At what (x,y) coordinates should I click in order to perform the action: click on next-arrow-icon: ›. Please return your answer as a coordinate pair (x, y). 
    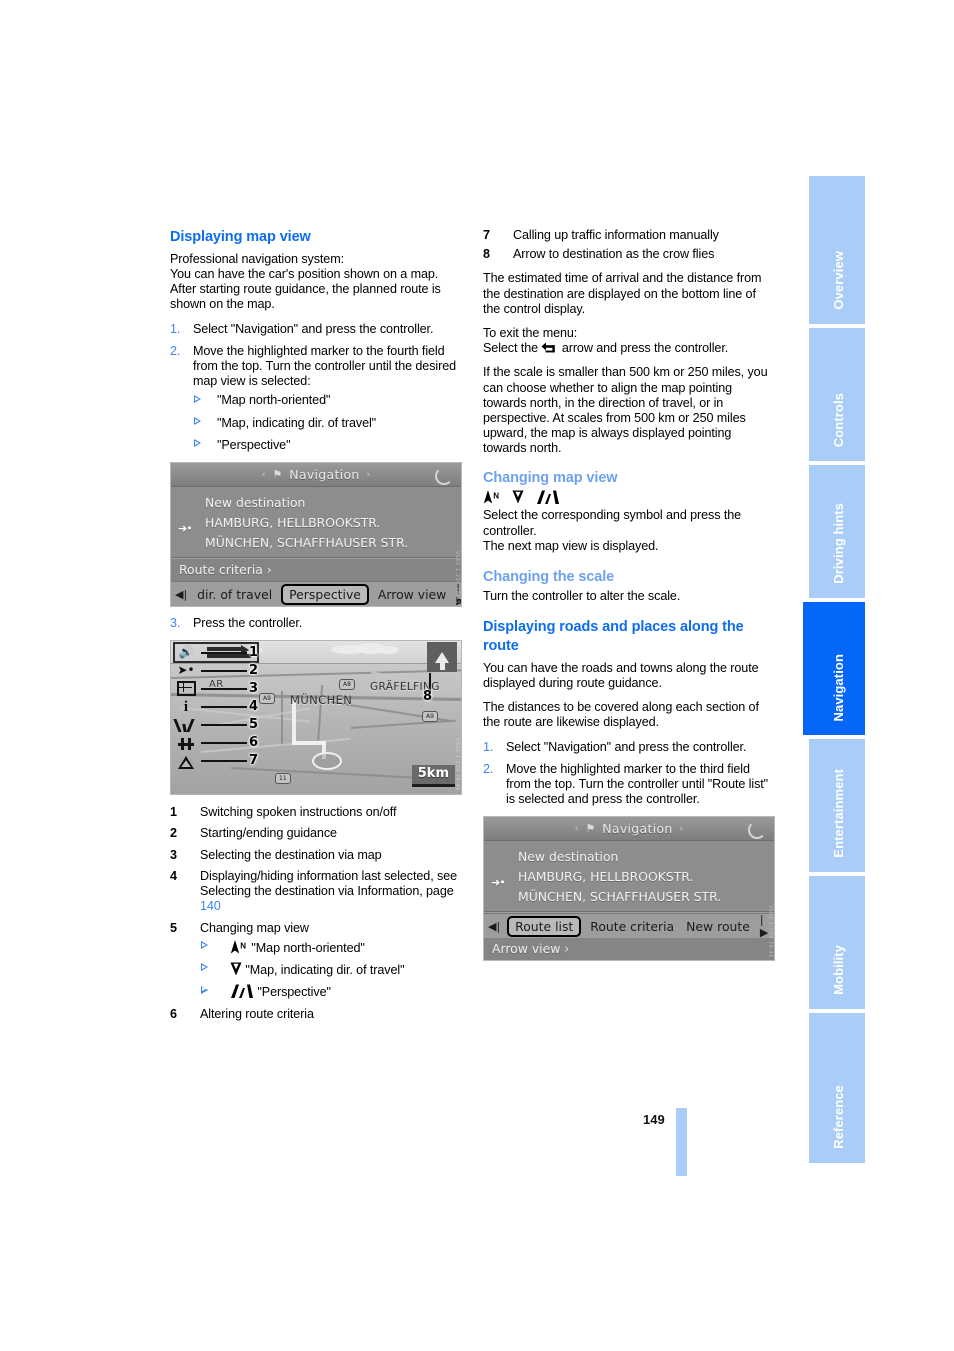
    Looking at the image, I should click on (681, 828).